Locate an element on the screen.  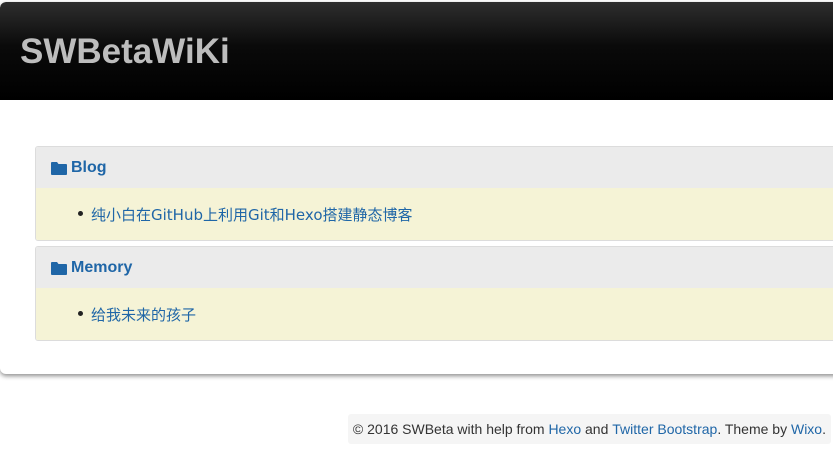
footer-and: and is located at coordinates (597, 429).